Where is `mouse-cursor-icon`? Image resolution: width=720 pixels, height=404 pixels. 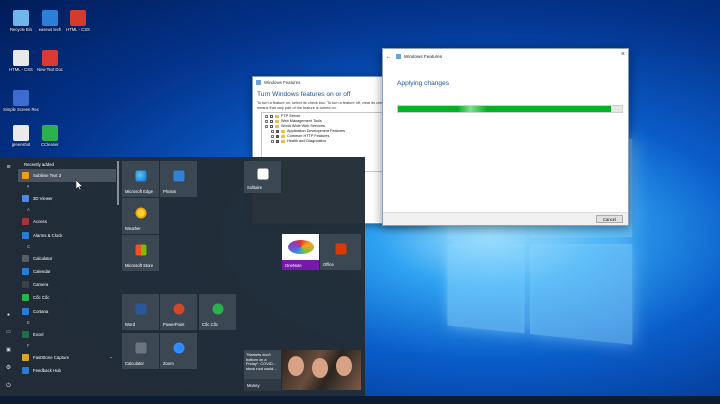
mouse-cursor-icon is located at coordinates (79, 185).